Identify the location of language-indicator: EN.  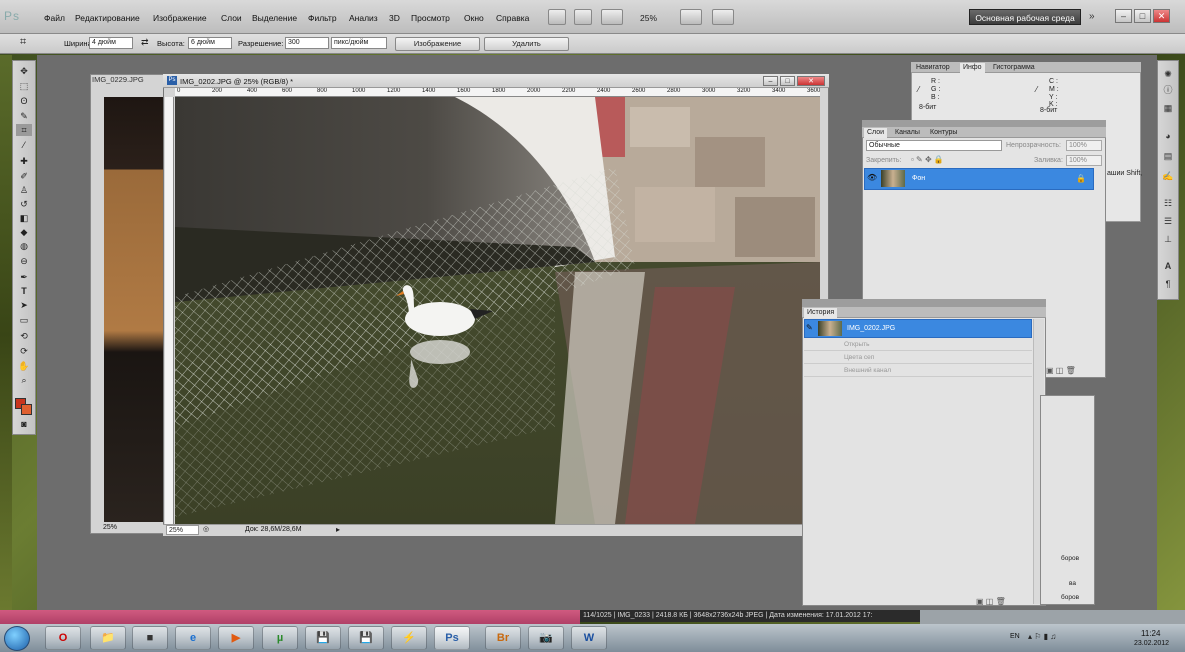
(1015, 636).